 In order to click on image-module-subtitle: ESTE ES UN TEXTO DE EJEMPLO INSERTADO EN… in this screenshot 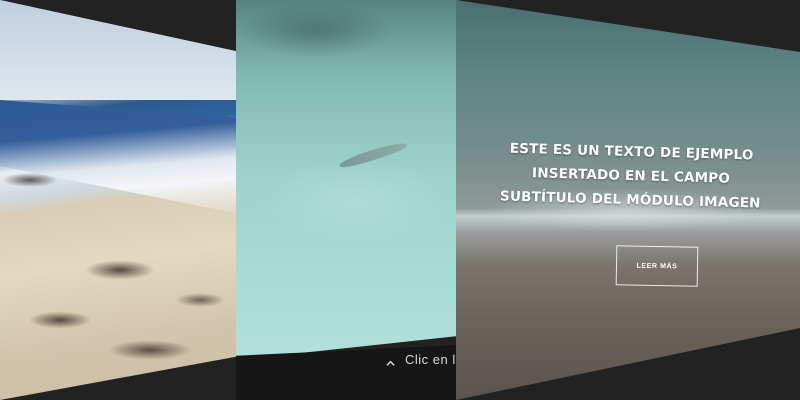, I will do `click(631, 176)`.